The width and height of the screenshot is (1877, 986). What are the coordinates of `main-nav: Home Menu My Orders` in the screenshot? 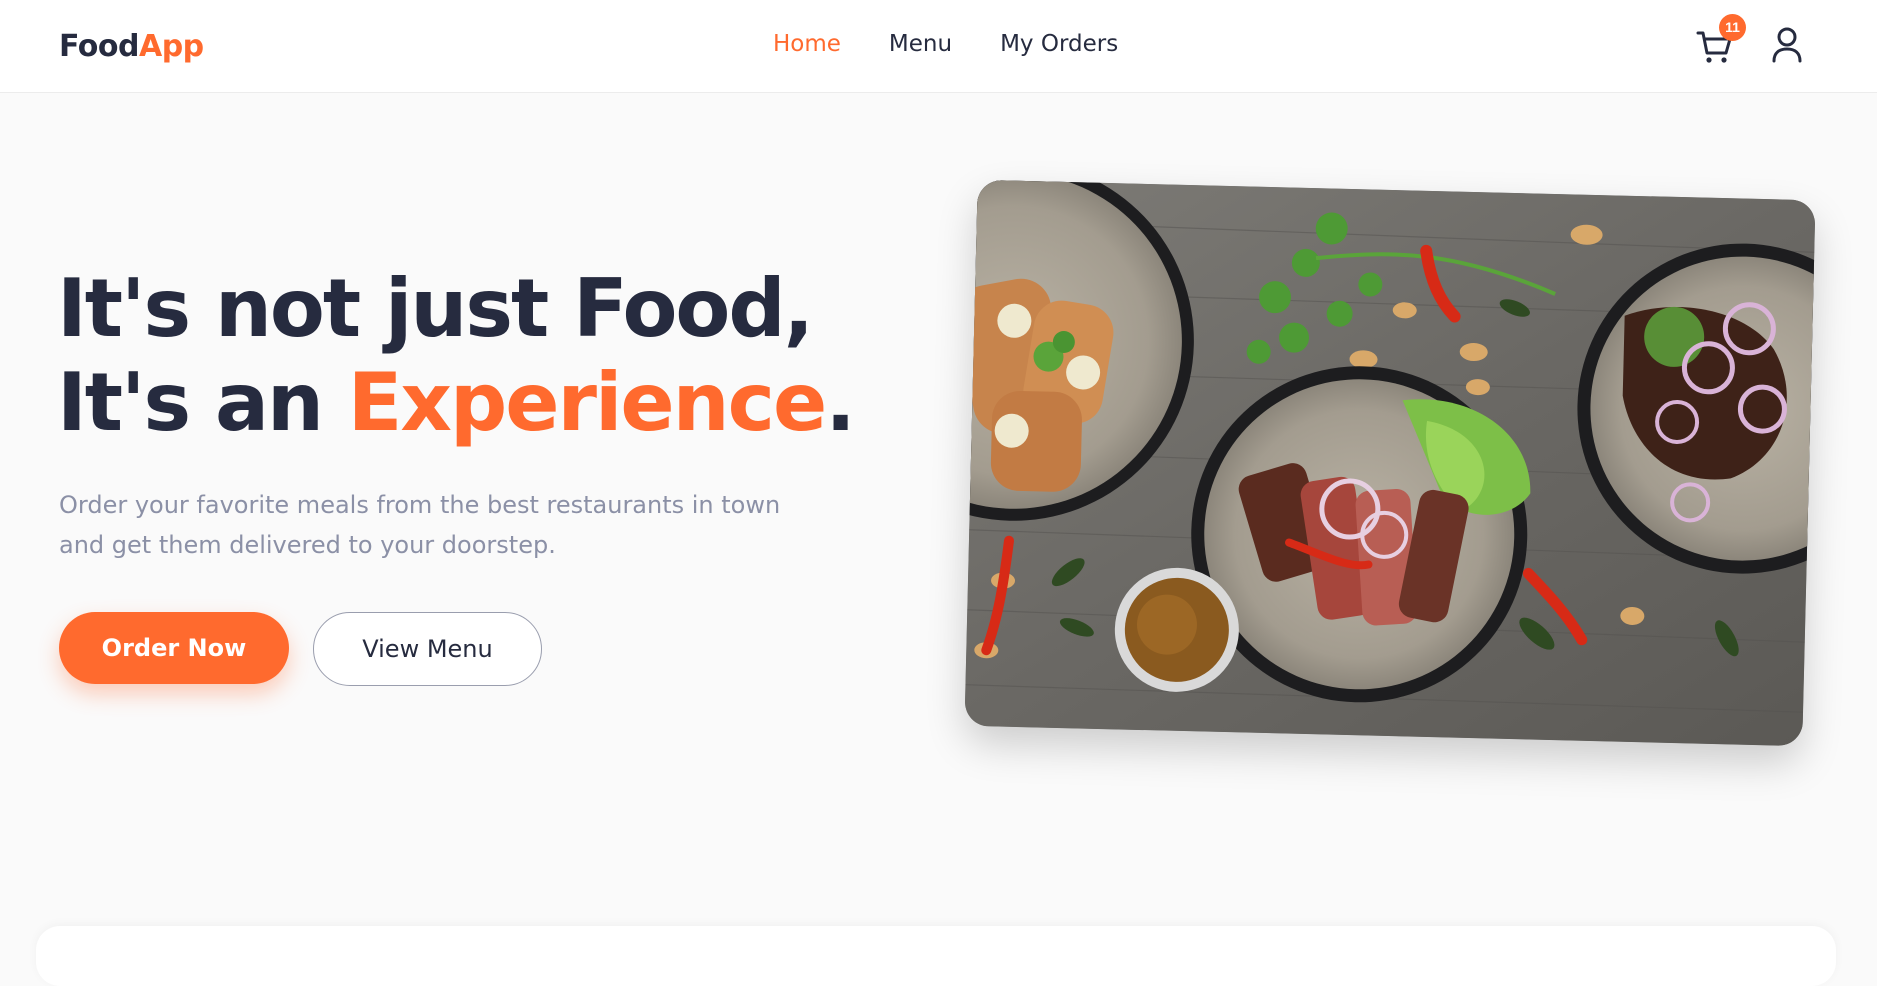 It's located at (945, 44).